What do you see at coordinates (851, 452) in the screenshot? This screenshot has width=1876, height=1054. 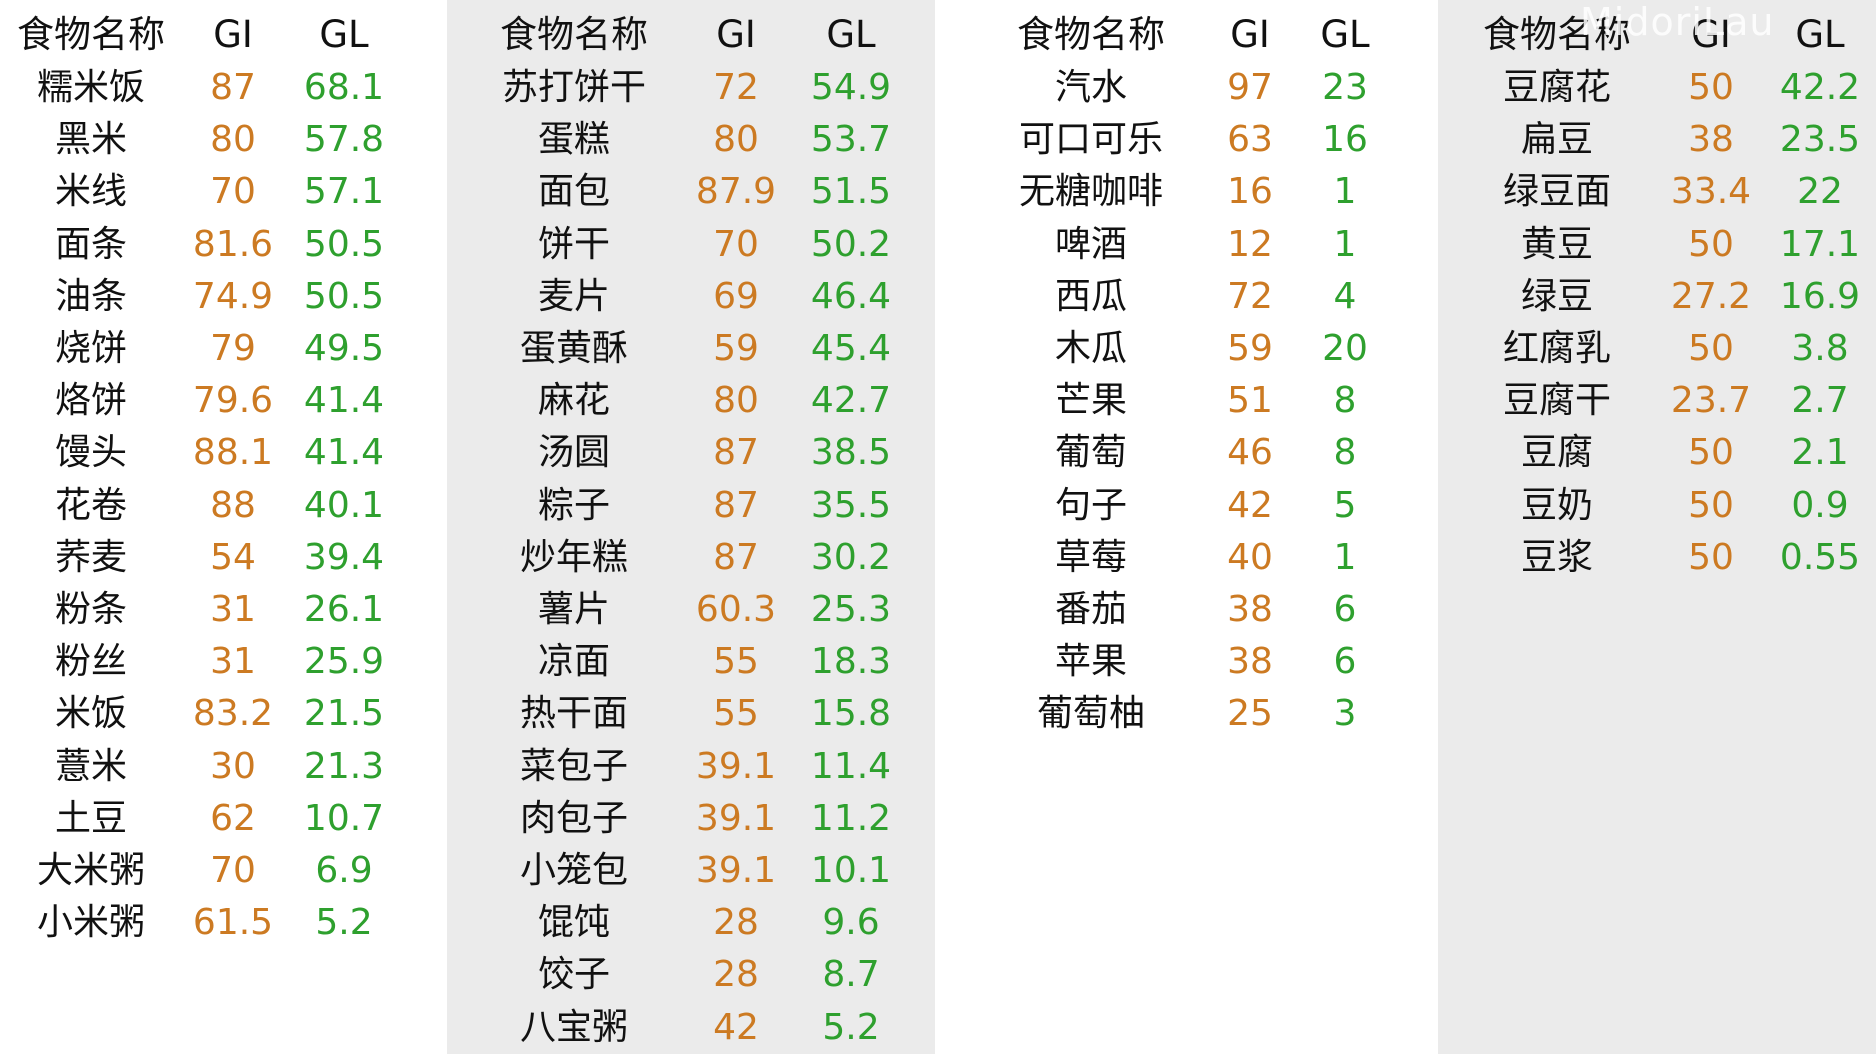 I see `gl-value: 38.5` at bounding box center [851, 452].